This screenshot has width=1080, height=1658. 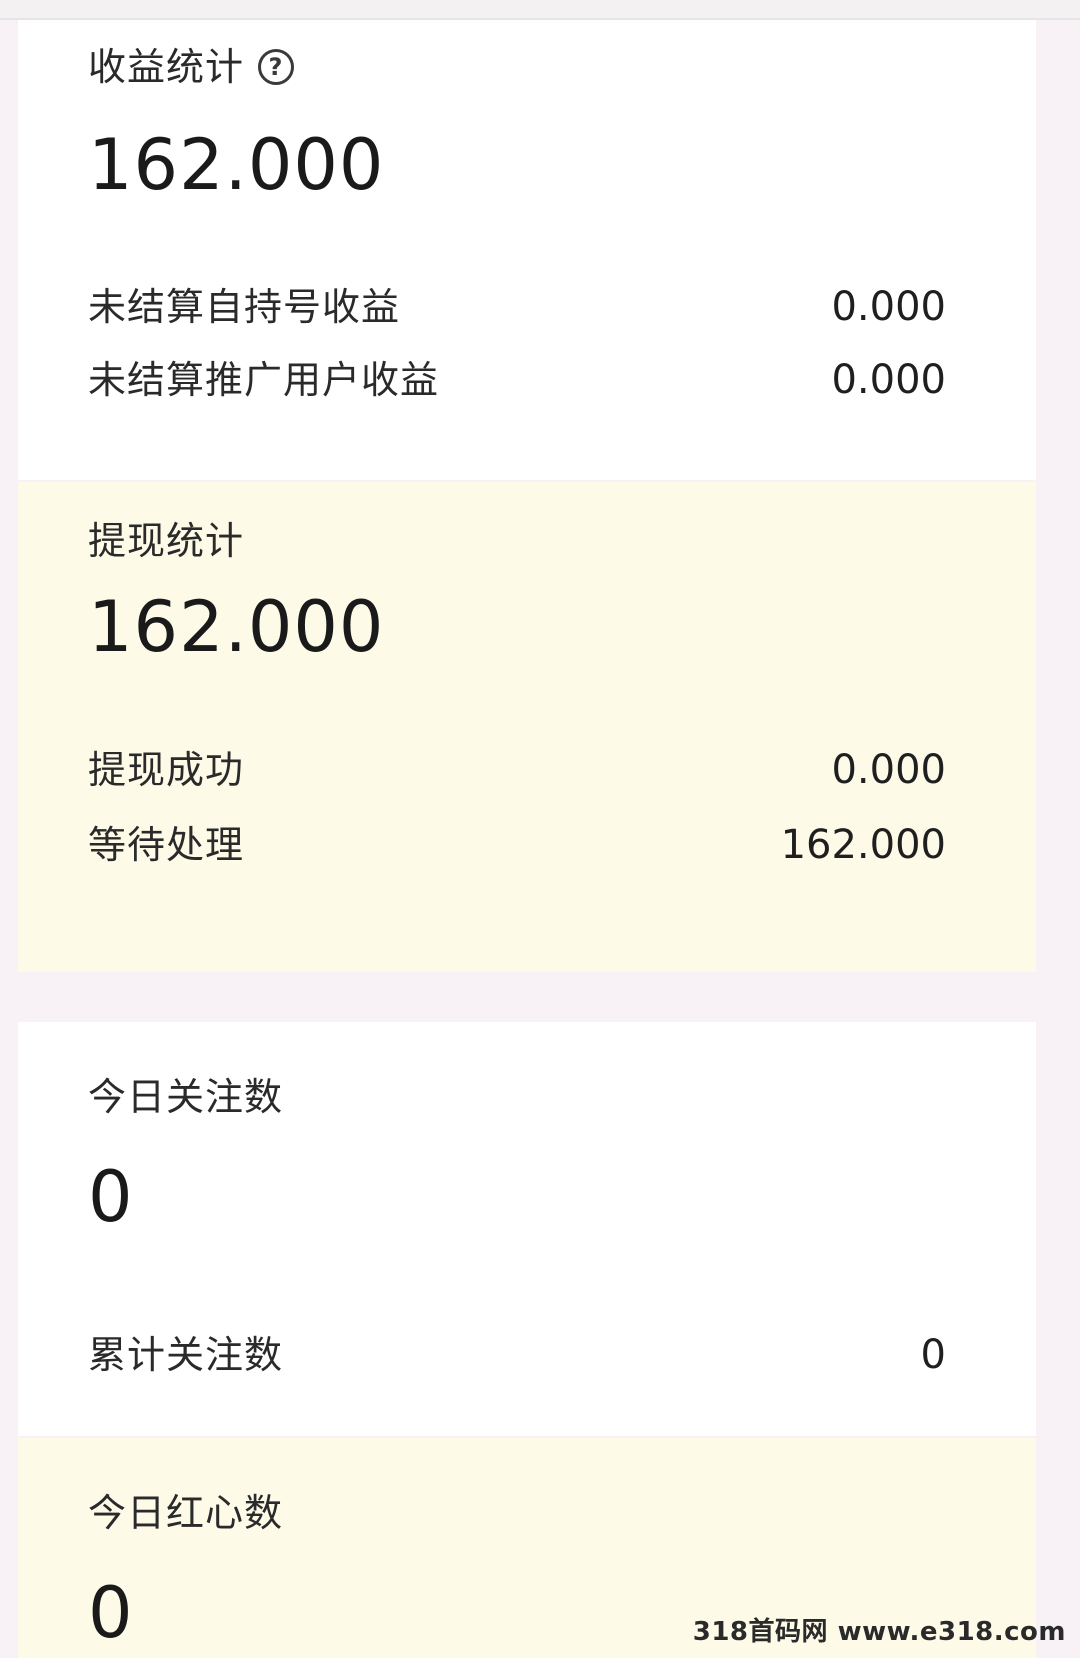 I want to click on withdraw-title: 提现统计, so click(x=166, y=541).